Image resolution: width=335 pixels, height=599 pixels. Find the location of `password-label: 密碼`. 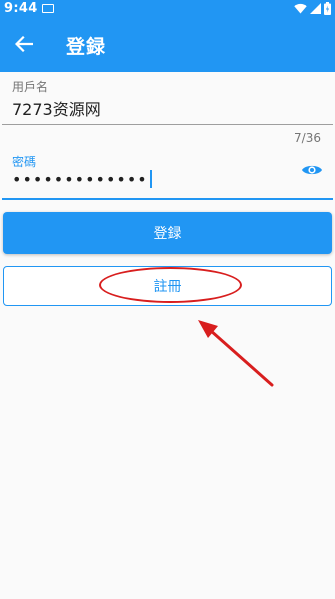

password-label: 密碼 is located at coordinates (24, 162).